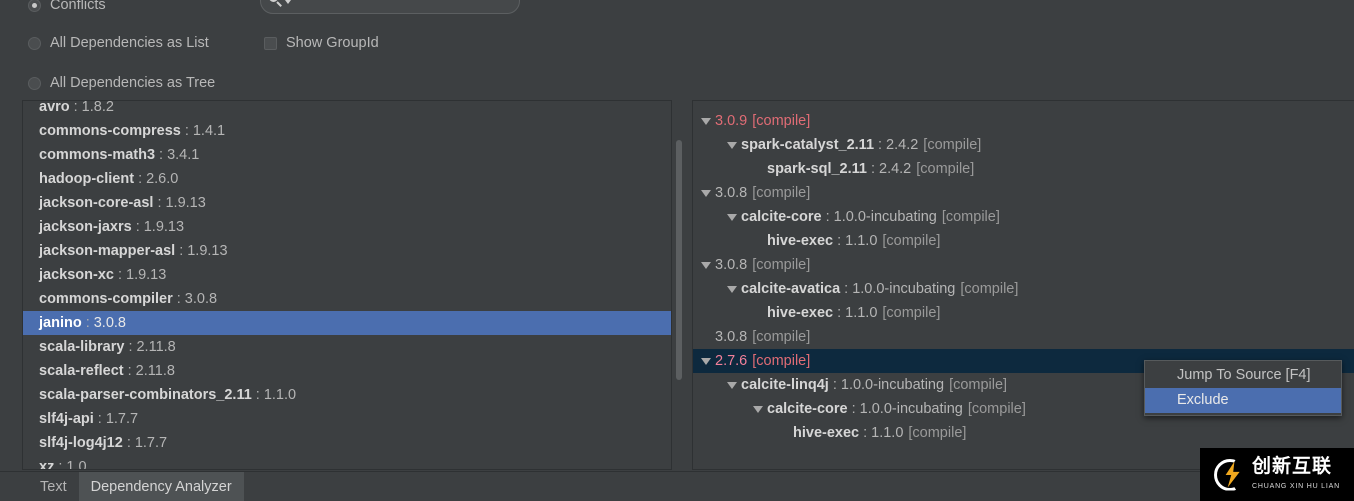  Describe the element at coordinates (53, 486) in the screenshot. I see `tab-text: Text` at that location.